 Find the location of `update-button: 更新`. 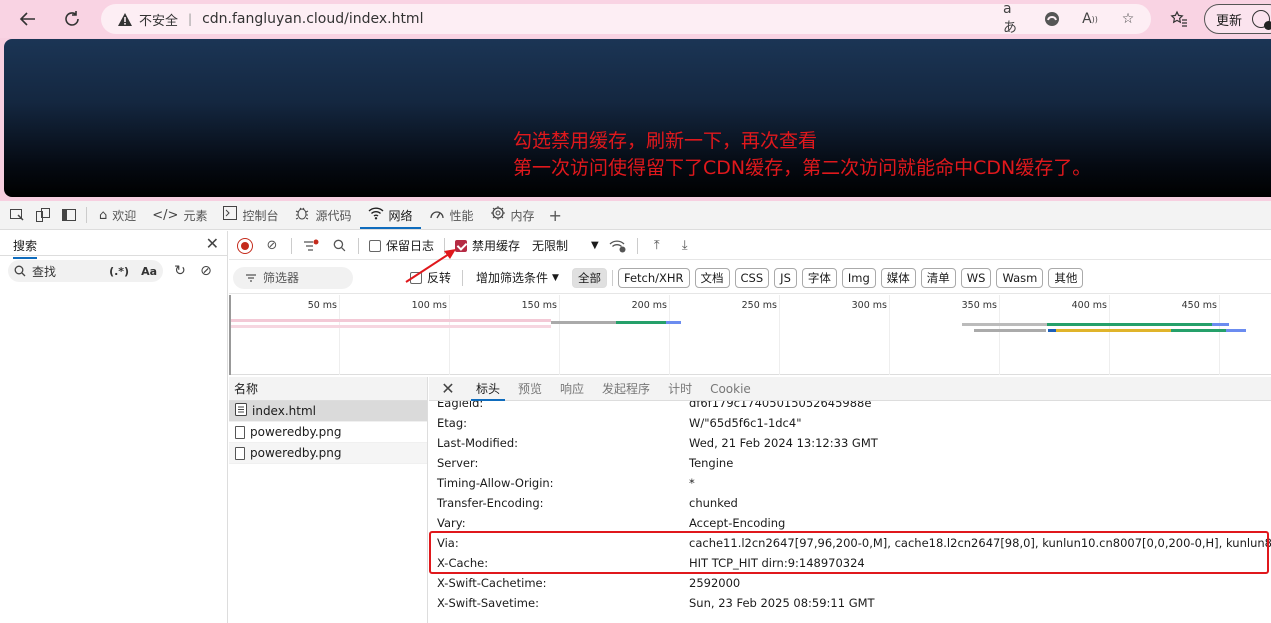

update-button: 更新 is located at coordinates (1237, 19).